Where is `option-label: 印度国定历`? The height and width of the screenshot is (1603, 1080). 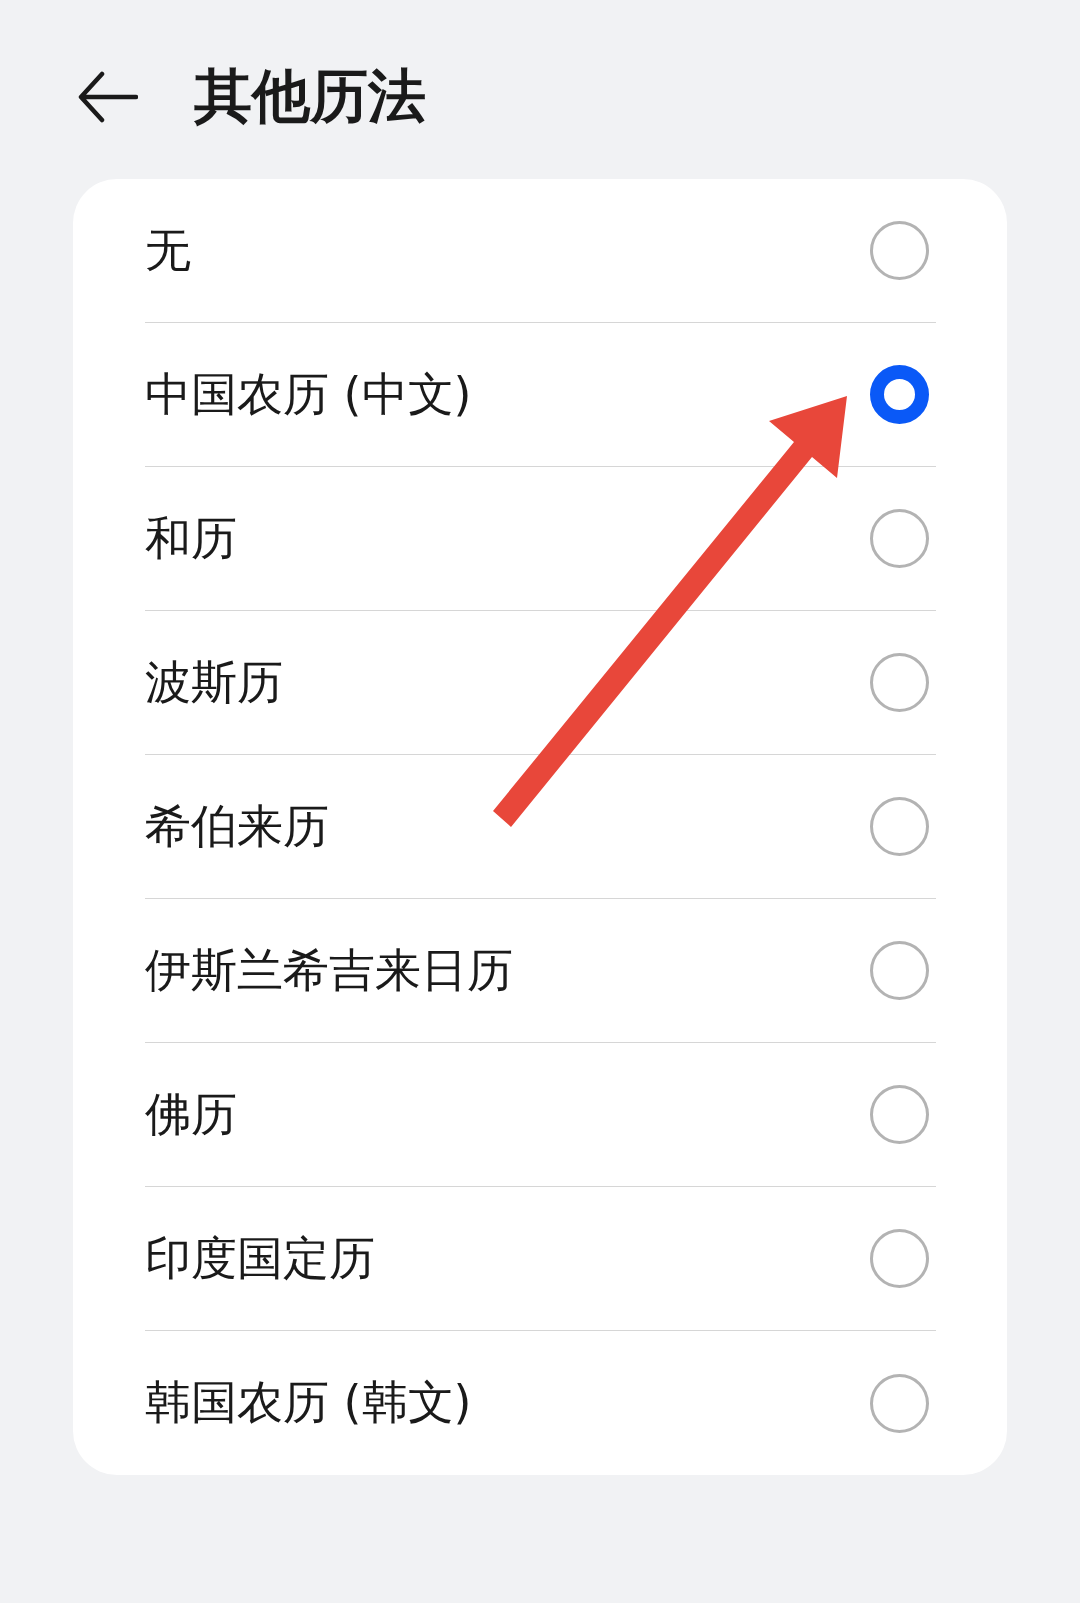
option-label: 印度国定历 is located at coordinates (260, 1258).